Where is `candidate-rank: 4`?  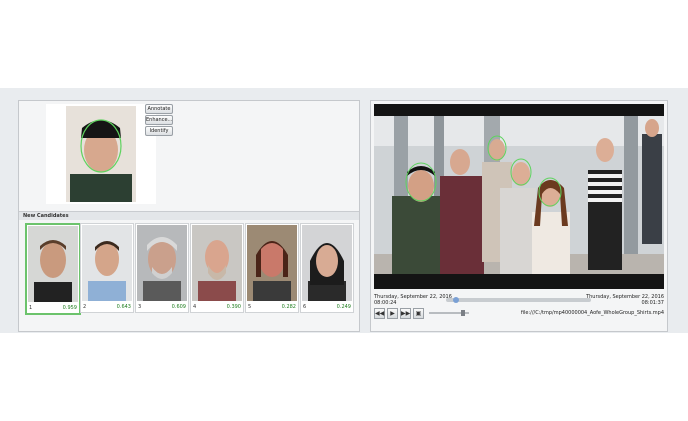
candidate-rank: 4 is located at coordinates (195, 307).